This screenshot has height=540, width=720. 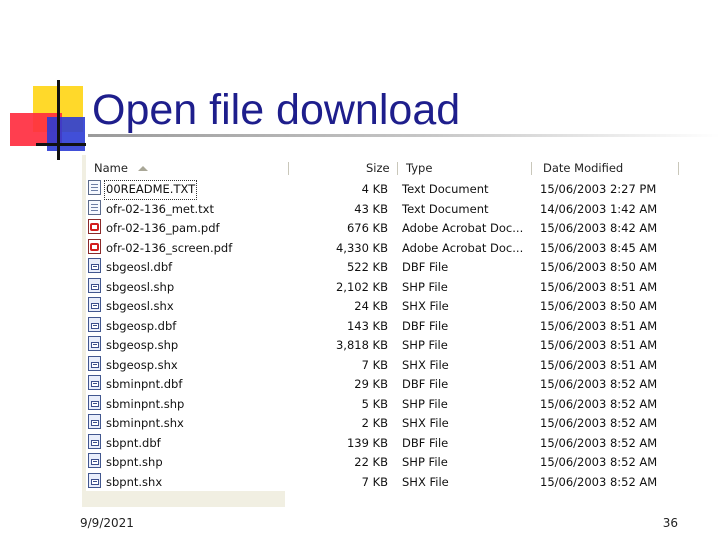 What do you see at coordinates (140, 286) in the screenshot?
I see `file-name: sbgeosl.shp` at bounding box center [140, 286].